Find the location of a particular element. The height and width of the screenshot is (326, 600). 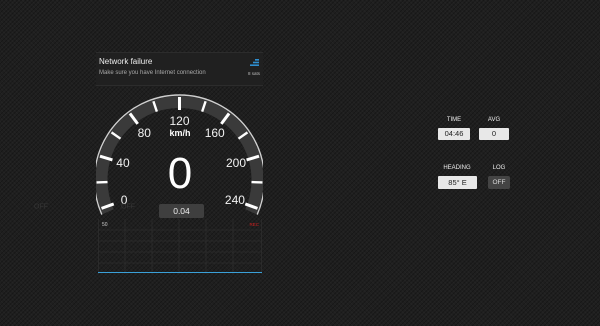

gauge-tick-label: 40 is located at coordinates (123, 163).